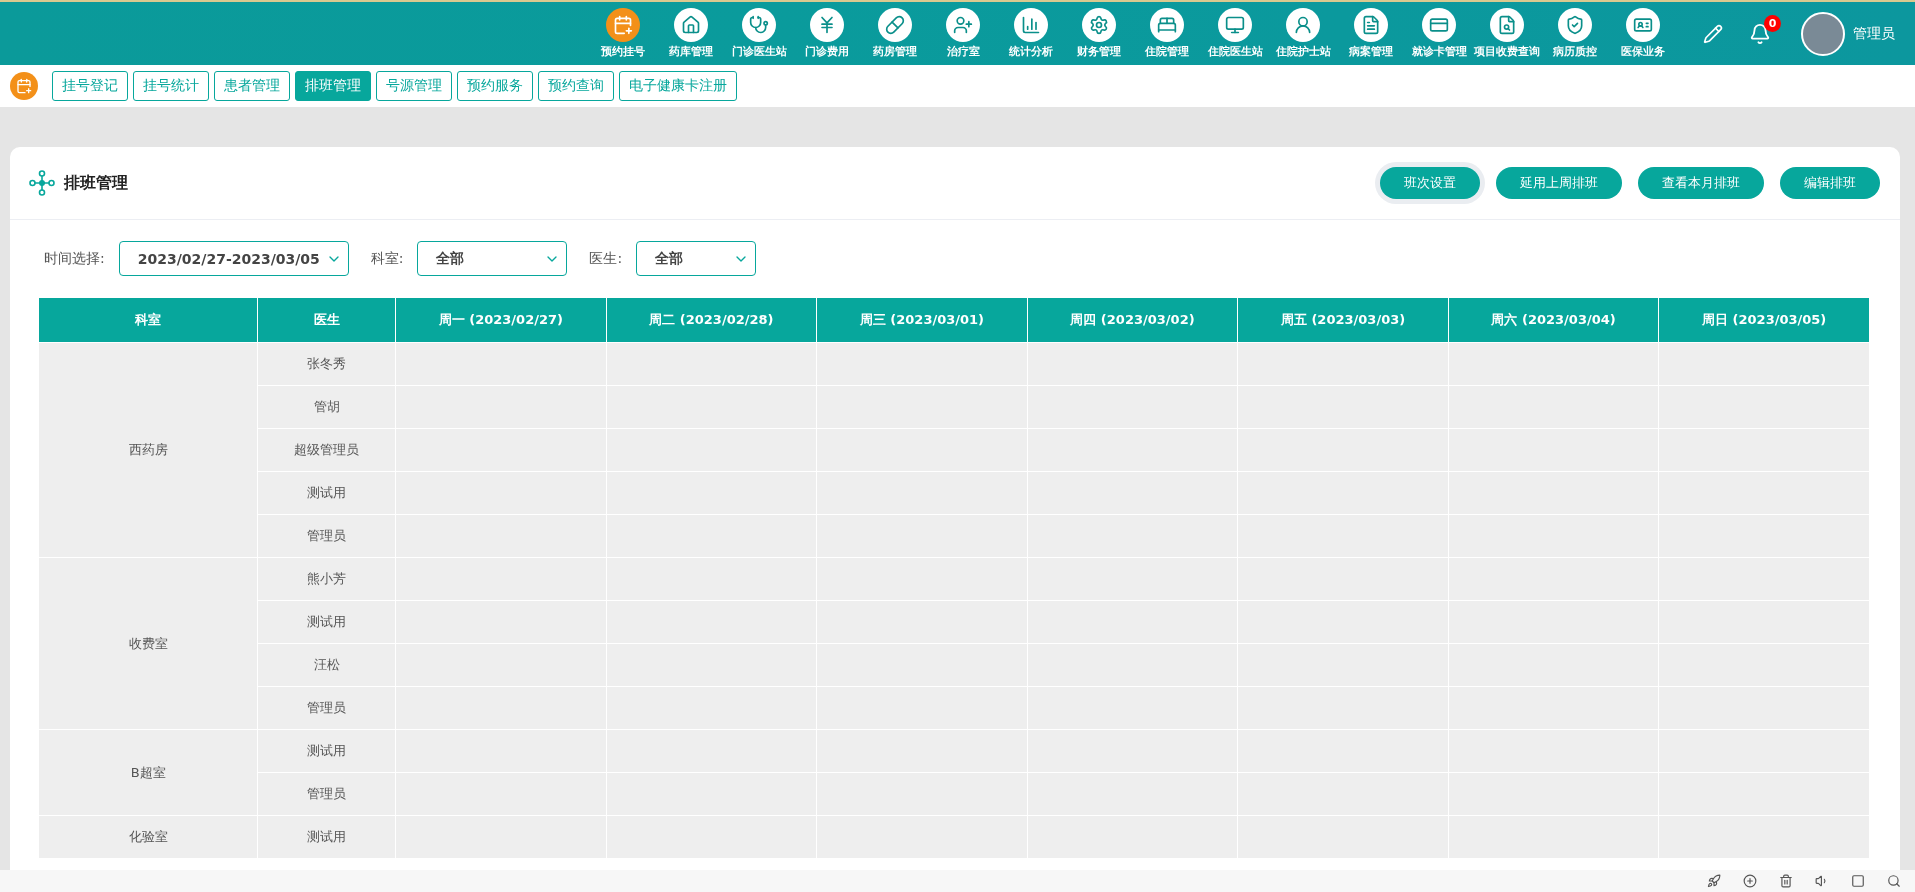 Image resolution: width=1915 pixels, height=892 pixels. What do you see at coordinates (148, 643) in the screenshot?
I see `department-cell: 收费室` at bounding box center [148, 643].